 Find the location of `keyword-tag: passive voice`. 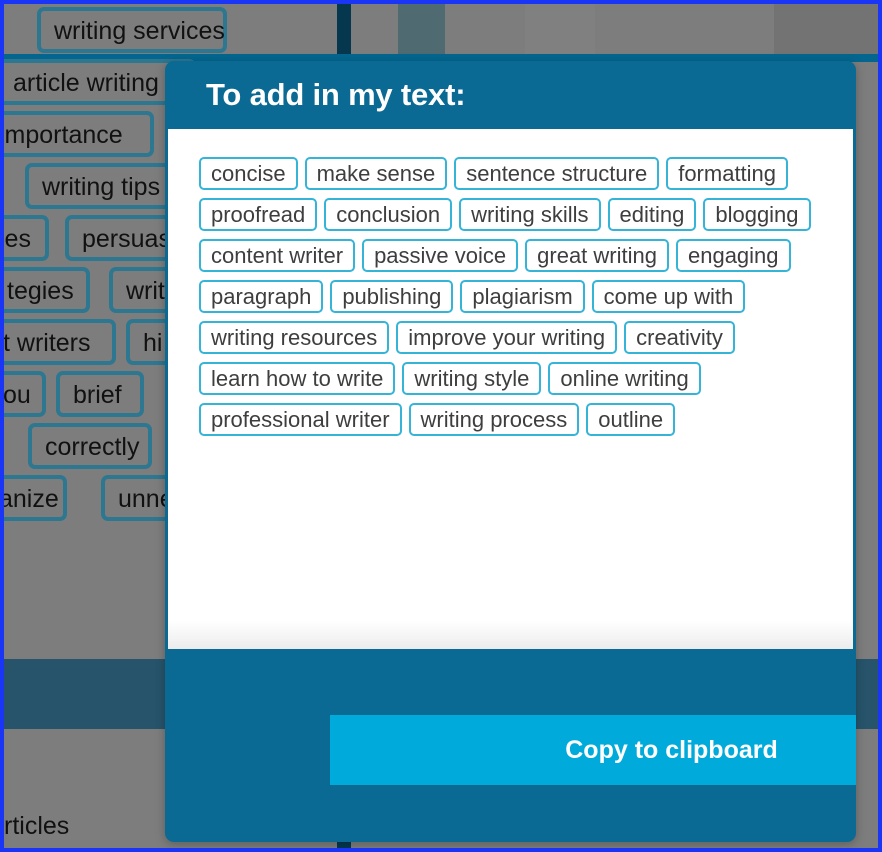

keyword-tag: passive voice is located at coordinates (440, 255).